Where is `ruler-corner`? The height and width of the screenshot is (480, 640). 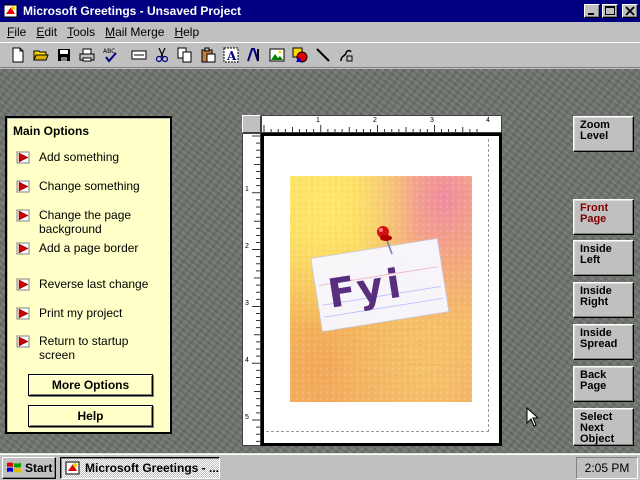 ruler-corner is located at coordinates (251, 124).